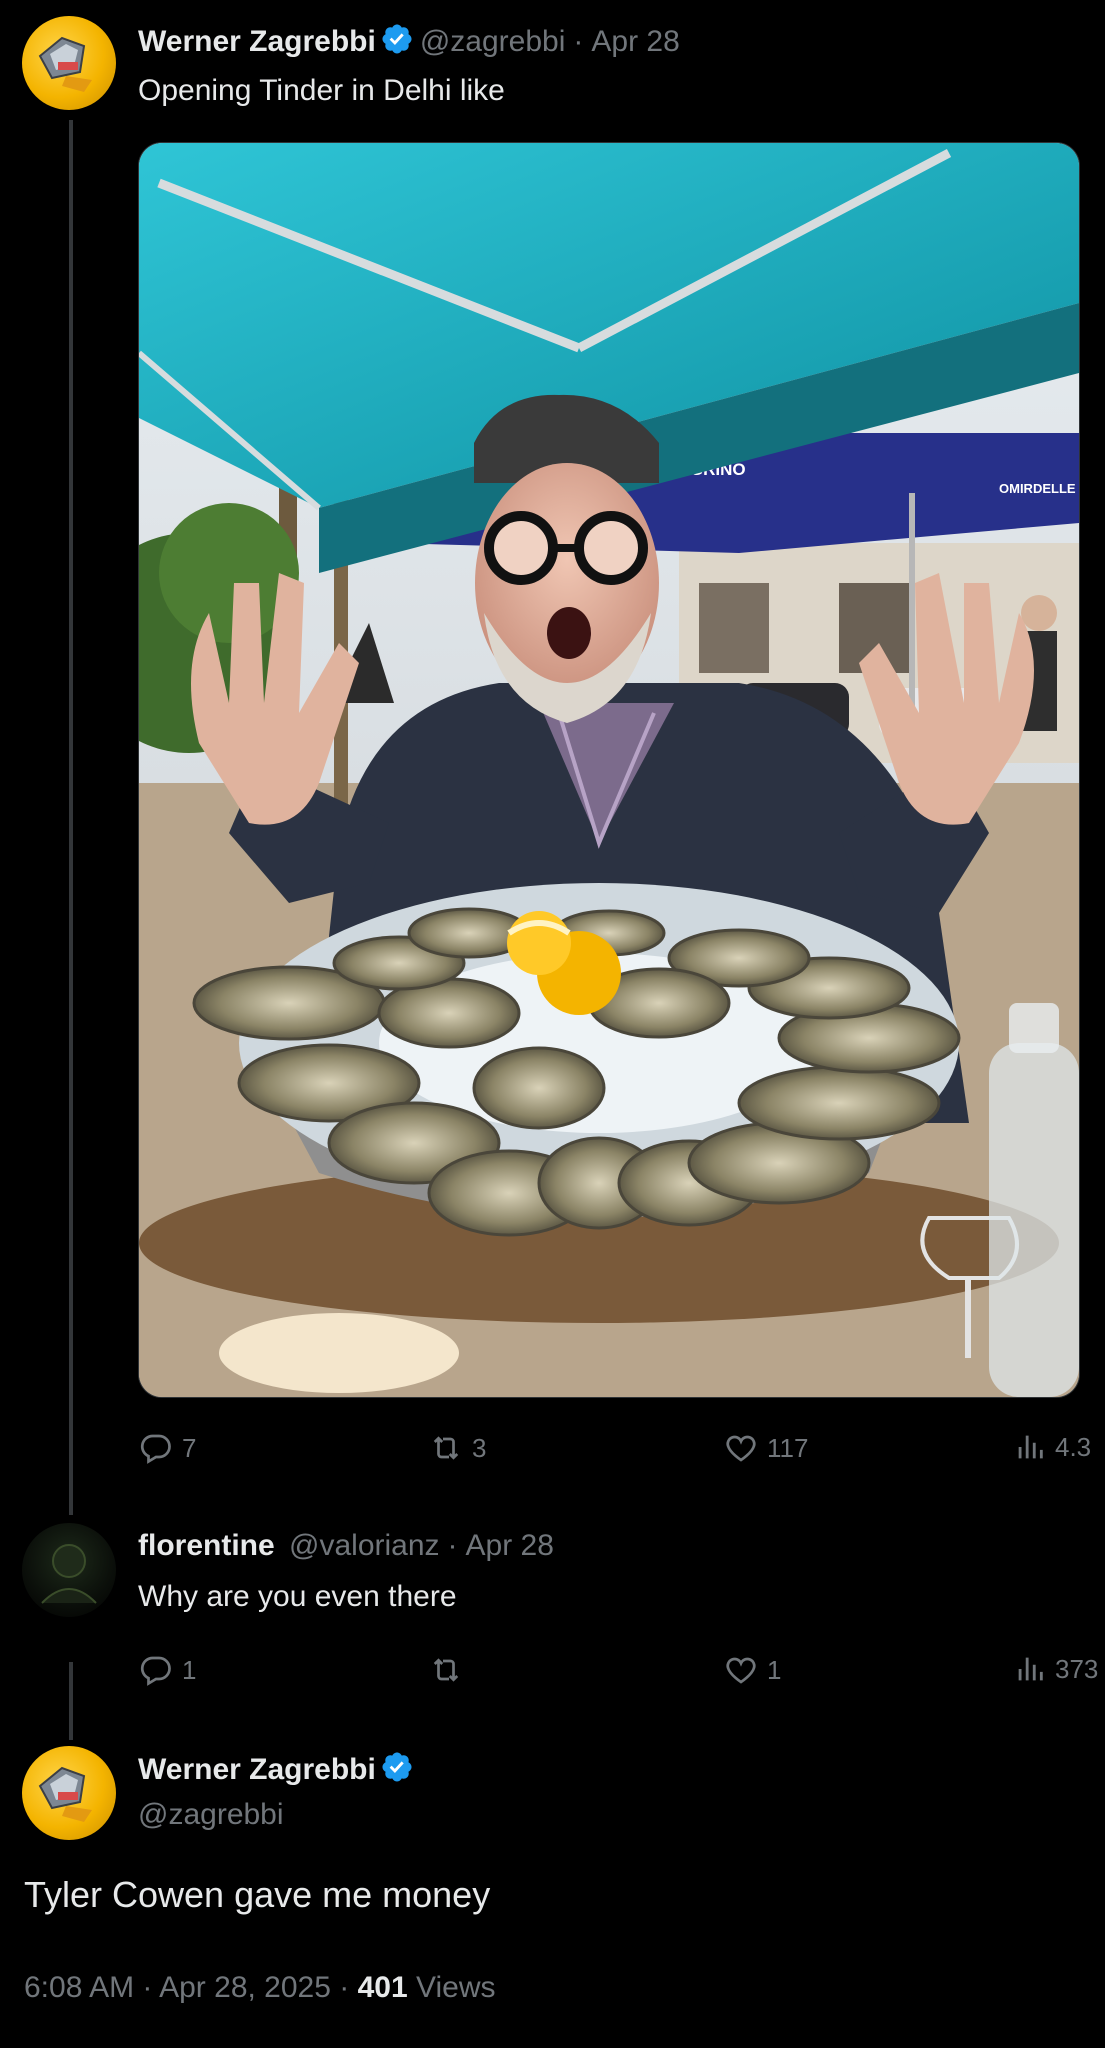  What do you see at coordinates (1077, 1668) in the screenshot?
I see `views-count: 373` at bounding box center [1077, 1668].